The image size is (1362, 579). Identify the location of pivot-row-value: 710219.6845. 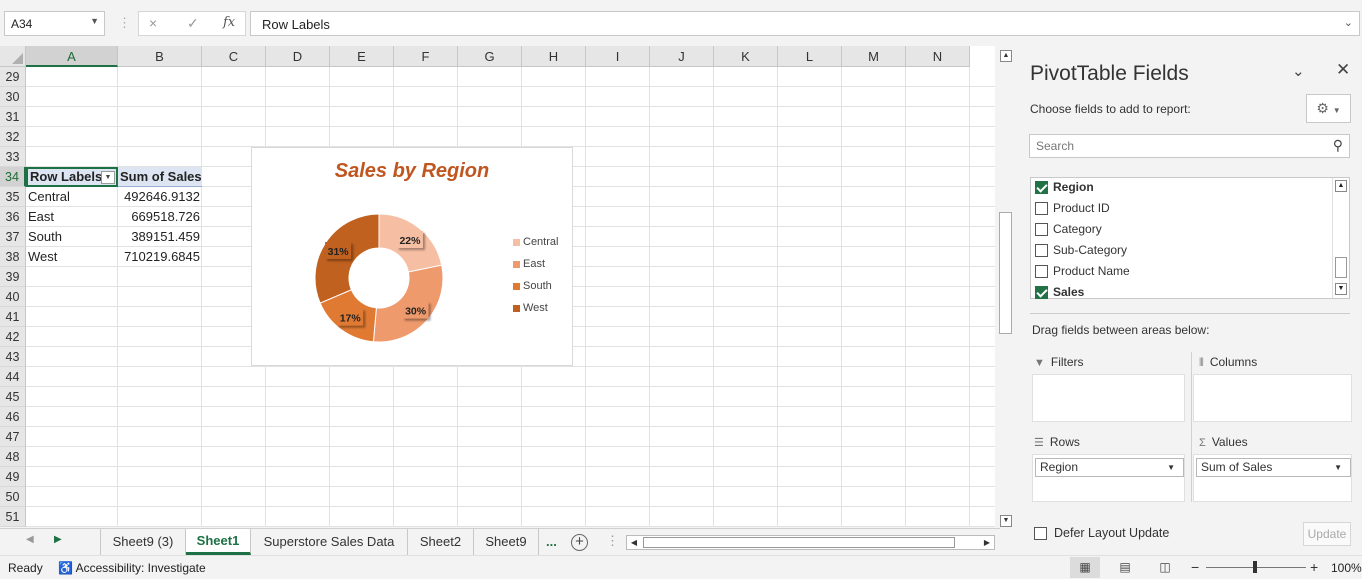
(160, 257).